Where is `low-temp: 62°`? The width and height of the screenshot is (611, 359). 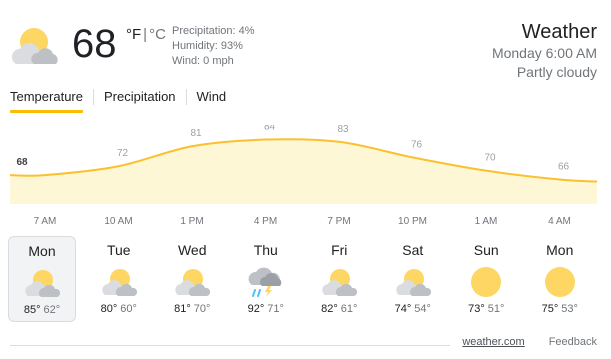
low-temp: 62° is located at coordinates (52, 310).